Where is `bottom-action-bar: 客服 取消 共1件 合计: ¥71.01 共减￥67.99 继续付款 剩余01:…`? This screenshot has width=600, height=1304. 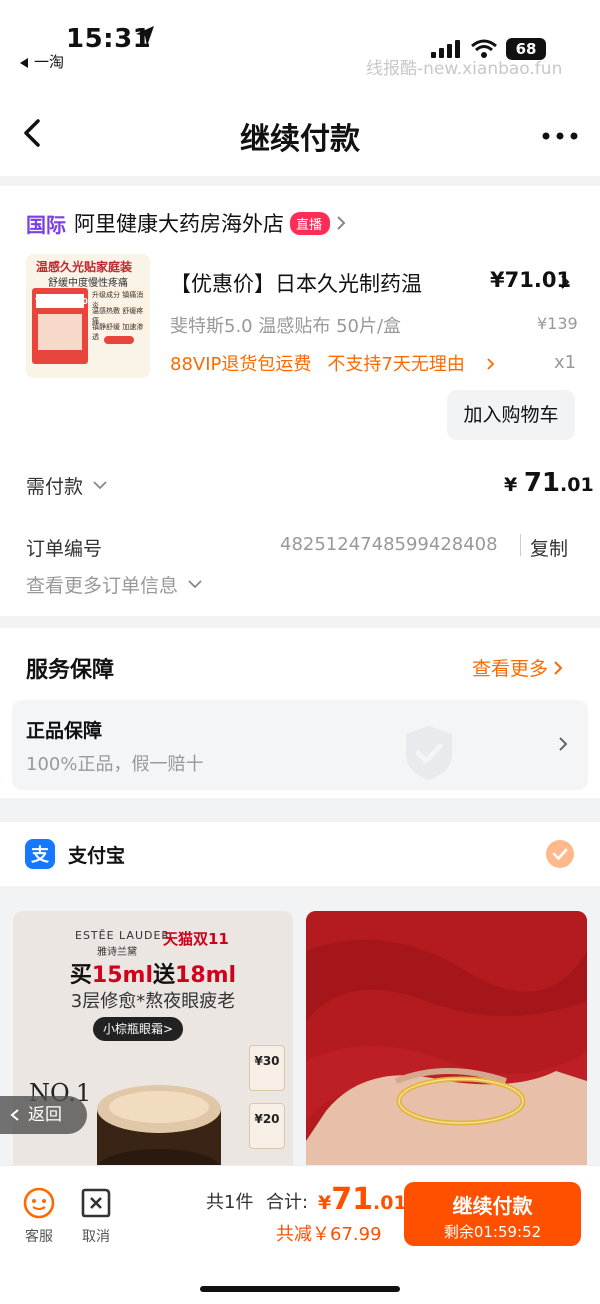 bottom-action-bar: 客服 取消 共1件 合计: ¥71.01 共减￥67.99 继续付款 剩余01:… is located at coordinates (300, 1234).